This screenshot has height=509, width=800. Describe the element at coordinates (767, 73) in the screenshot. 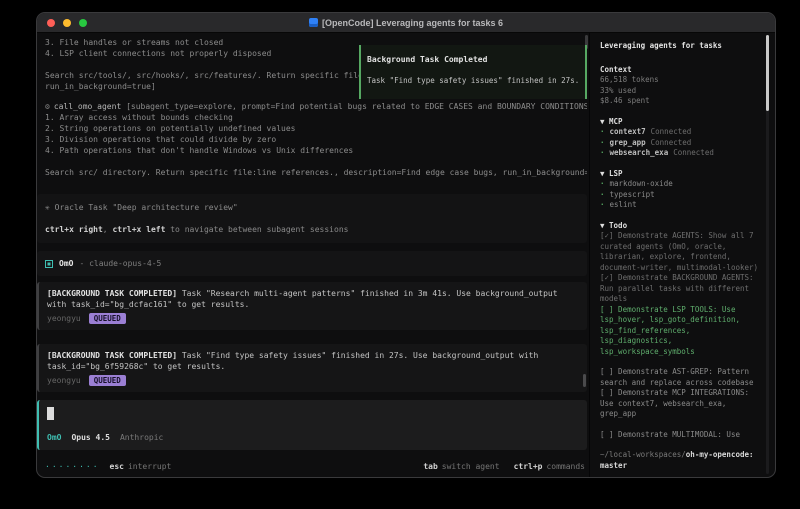

I see `sidebar-scrollbar-thumb` at that location.